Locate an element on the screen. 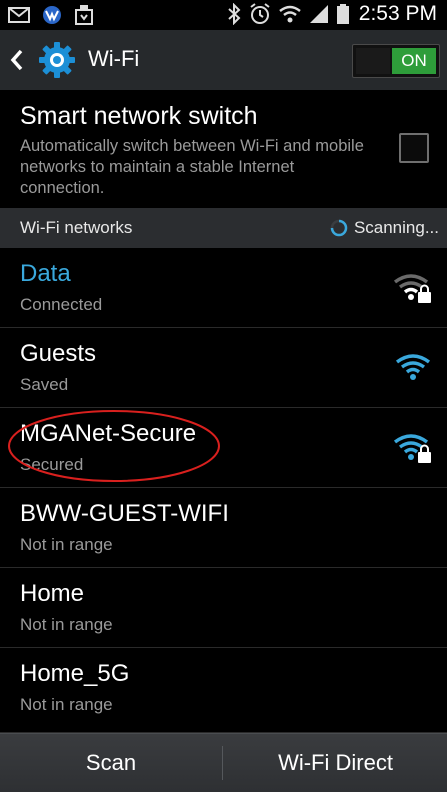 The width and height of the screenshot is (447, 792). spinner-icon is located at coordinates (339, 228).